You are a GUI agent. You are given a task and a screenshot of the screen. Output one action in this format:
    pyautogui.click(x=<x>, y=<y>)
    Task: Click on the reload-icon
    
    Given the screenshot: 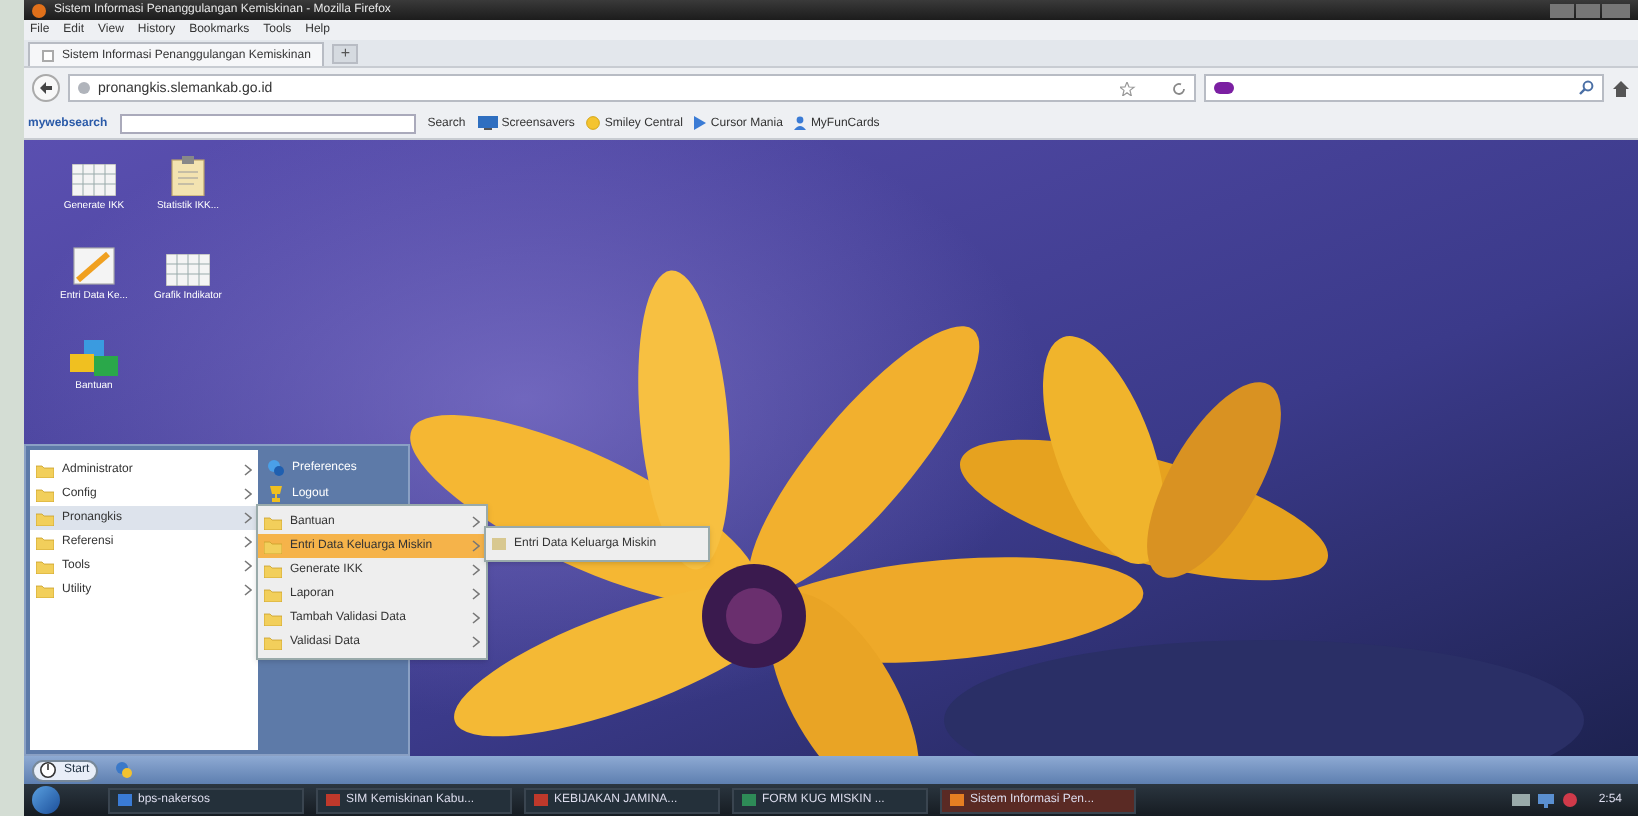 What is the action you would take?
    pyautogui.click(x=1179, y=88)
    